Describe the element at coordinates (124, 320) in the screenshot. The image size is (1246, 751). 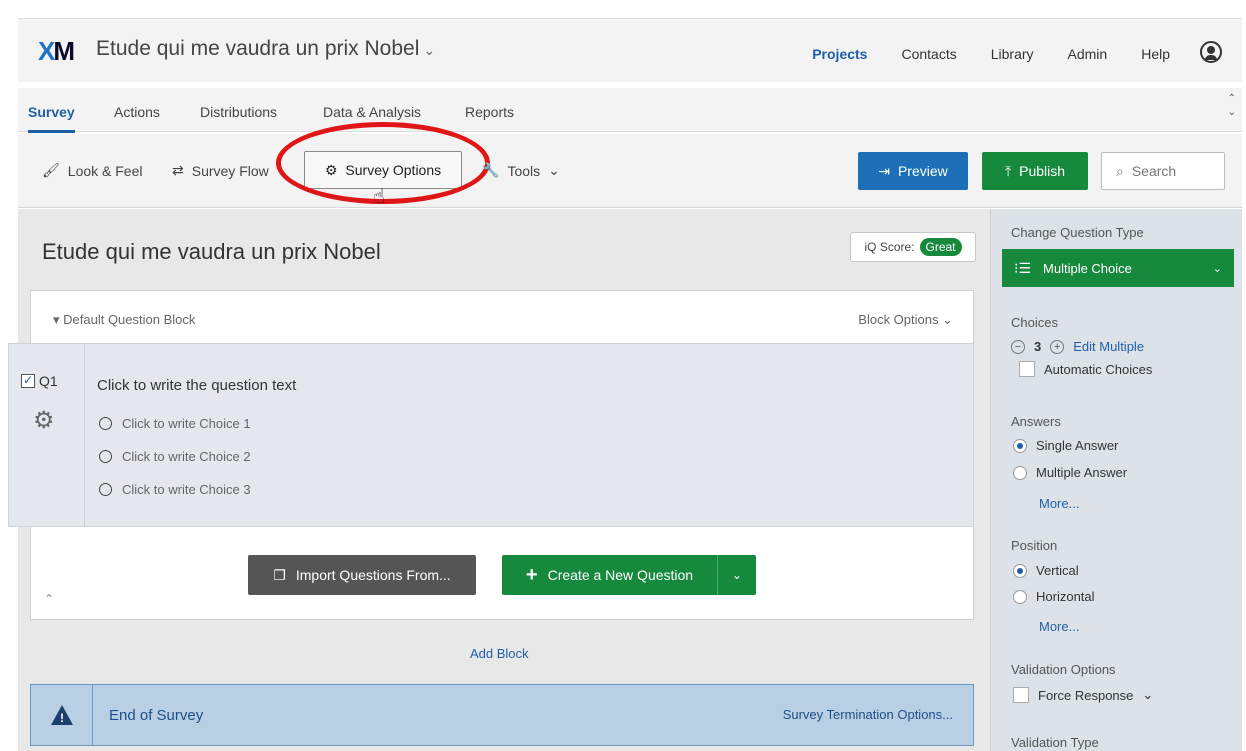
I see `block-collapse-toggle: ▾ Default Question Block` at that location.